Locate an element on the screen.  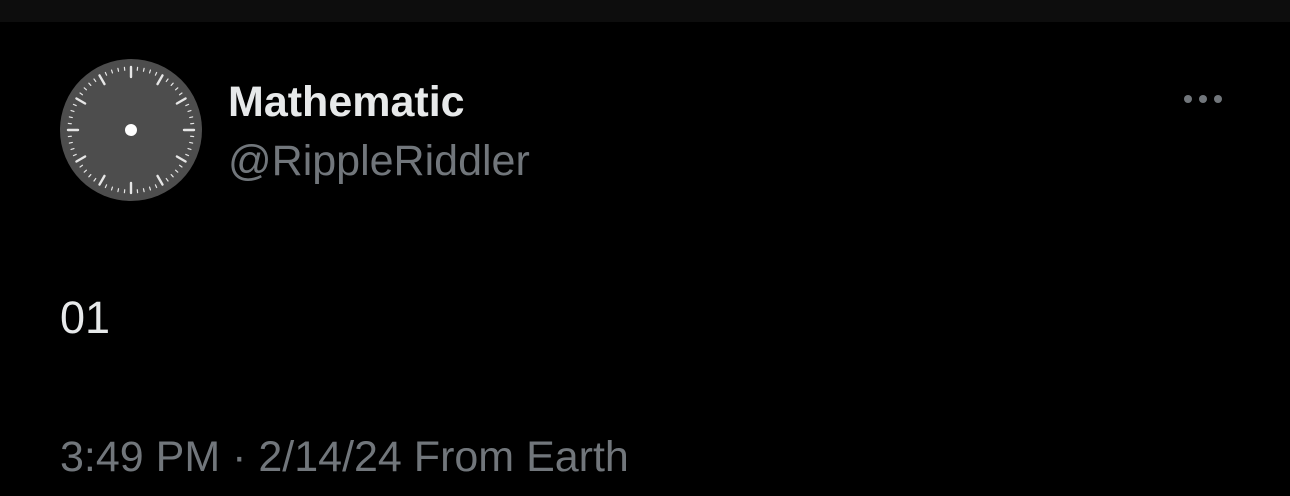
avatar is located at coordinates (131, 130).